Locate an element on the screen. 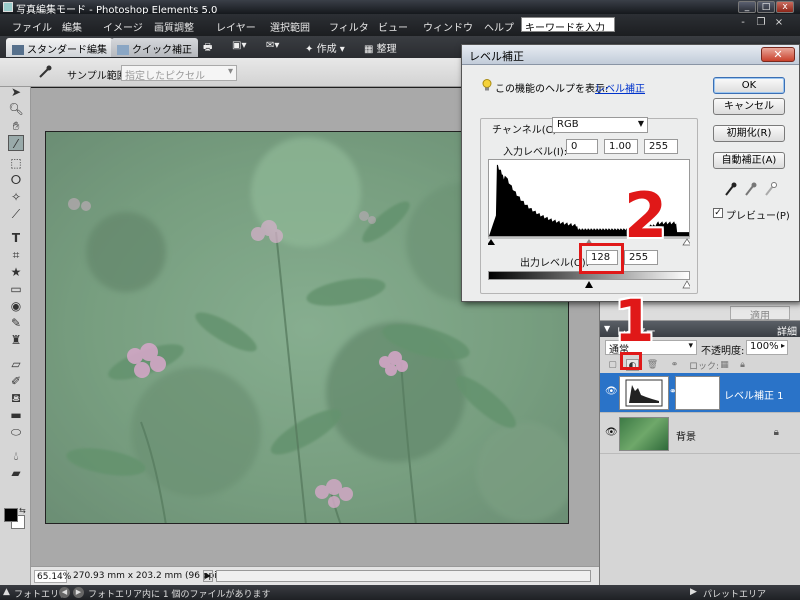 Image resolution: width=800 pixels, height=600 pixels. menu-enhance: 画質調整 is located at coordinates (174, 26).